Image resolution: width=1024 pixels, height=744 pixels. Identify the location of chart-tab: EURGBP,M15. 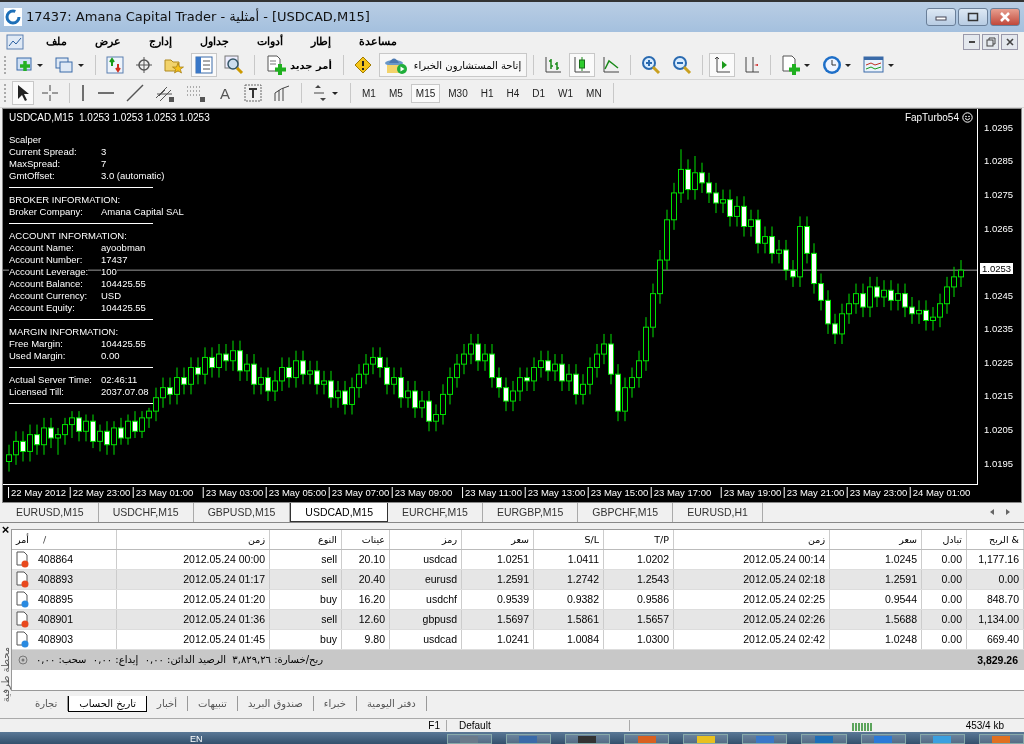
(530, 512).